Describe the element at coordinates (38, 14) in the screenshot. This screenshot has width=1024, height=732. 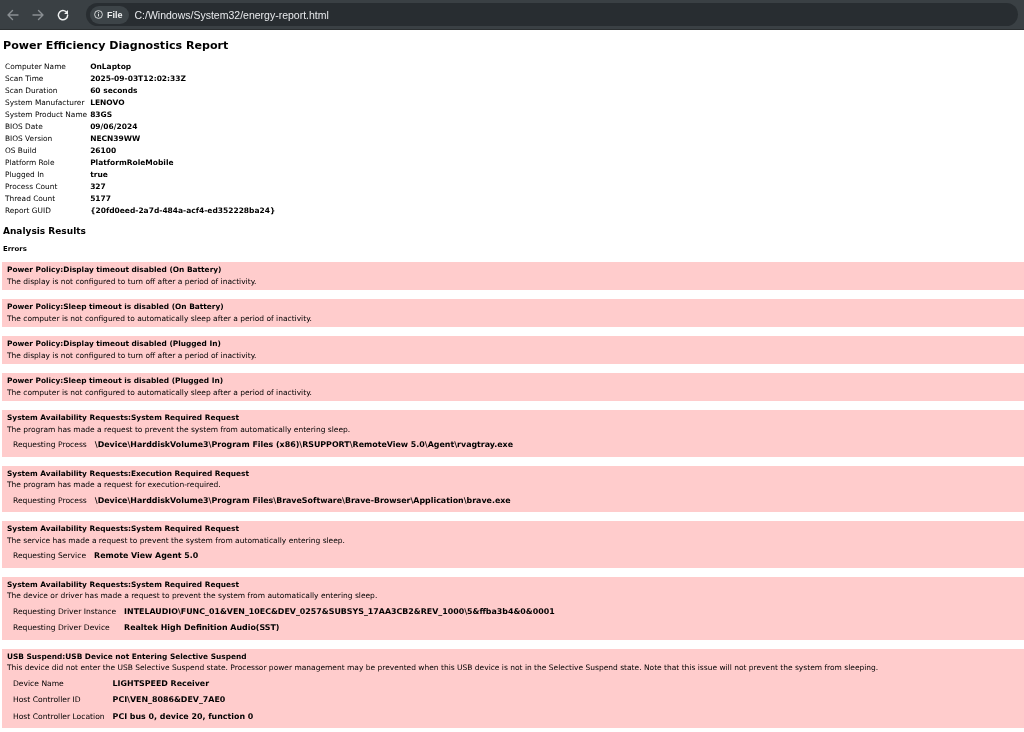
I see `arrow-right-icon` at that location.